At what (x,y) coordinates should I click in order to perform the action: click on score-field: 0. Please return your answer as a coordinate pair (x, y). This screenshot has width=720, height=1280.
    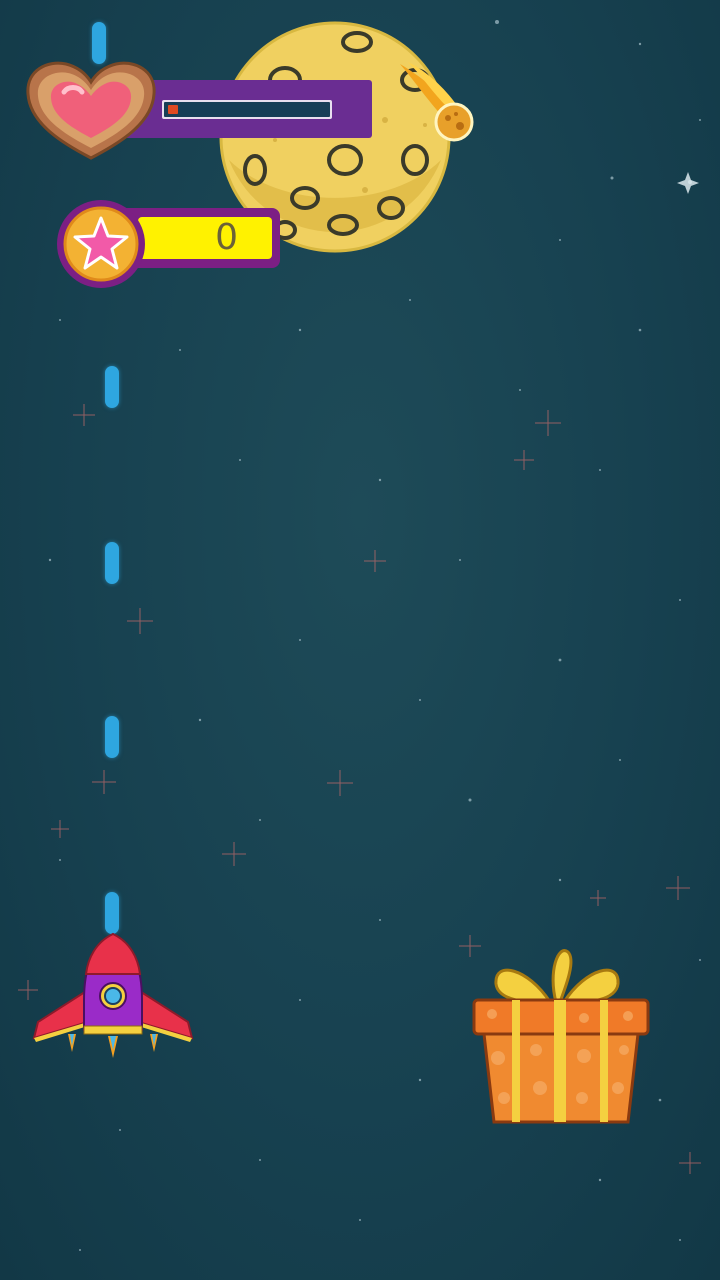
    Looking at the image, I should click on (205, 238).